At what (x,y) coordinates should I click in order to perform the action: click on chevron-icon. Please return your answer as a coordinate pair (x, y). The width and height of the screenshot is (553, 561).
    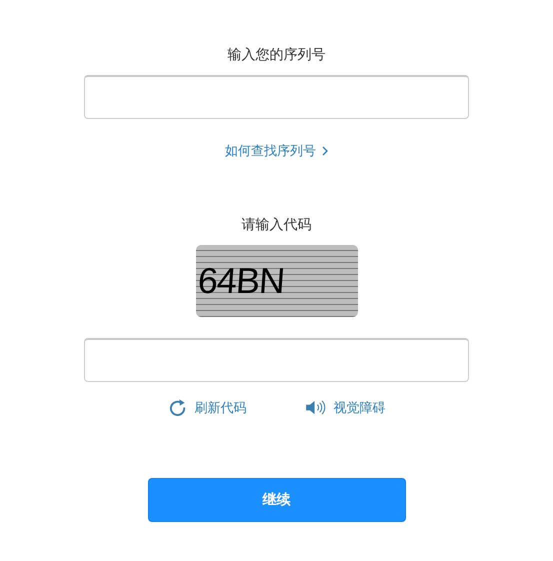
    Looking at the image, I should click on (325, 151).